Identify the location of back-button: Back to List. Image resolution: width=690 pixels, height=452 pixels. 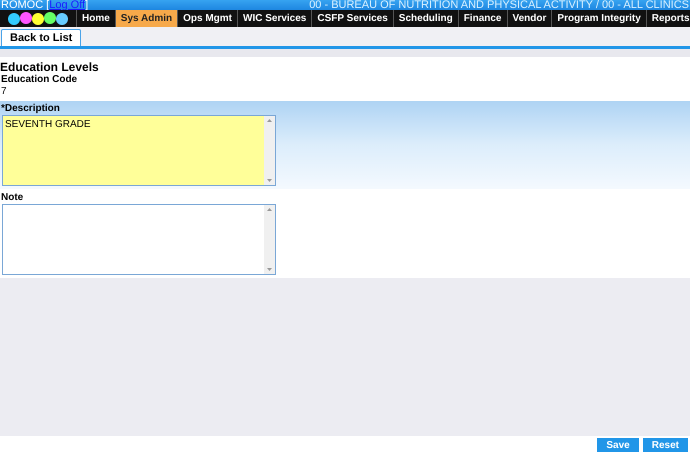
(41, 37).